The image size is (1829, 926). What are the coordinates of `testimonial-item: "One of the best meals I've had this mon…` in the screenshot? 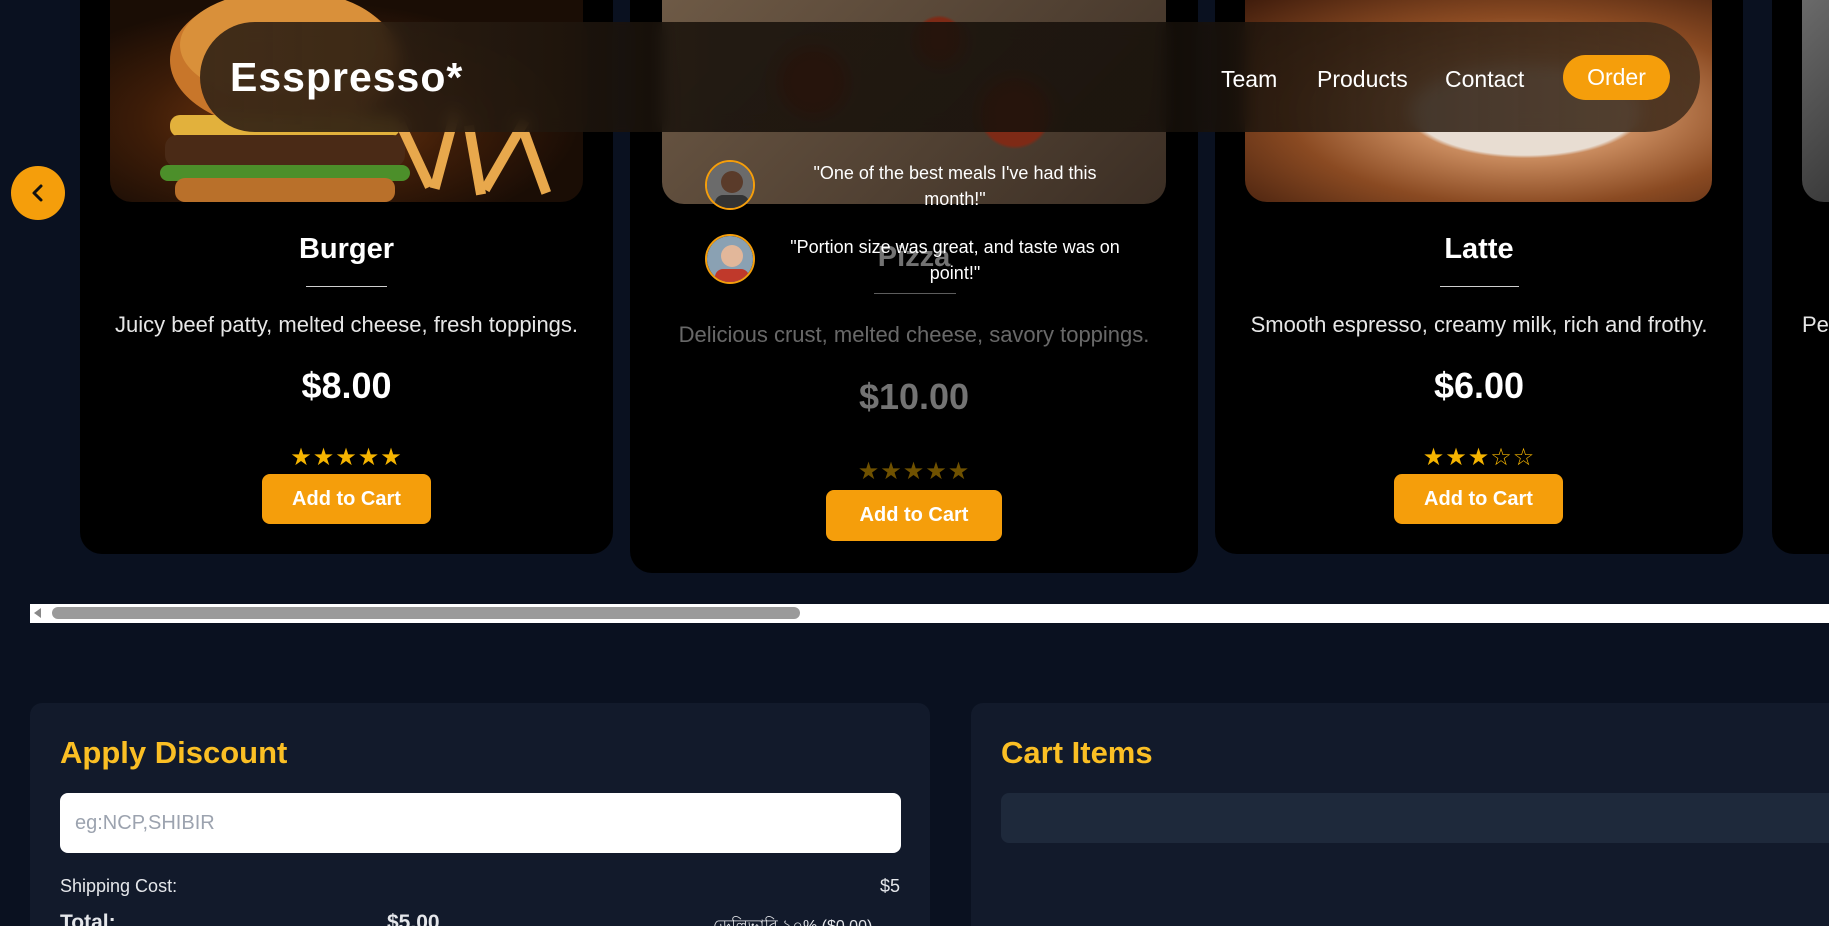 It's located at (925, 186).